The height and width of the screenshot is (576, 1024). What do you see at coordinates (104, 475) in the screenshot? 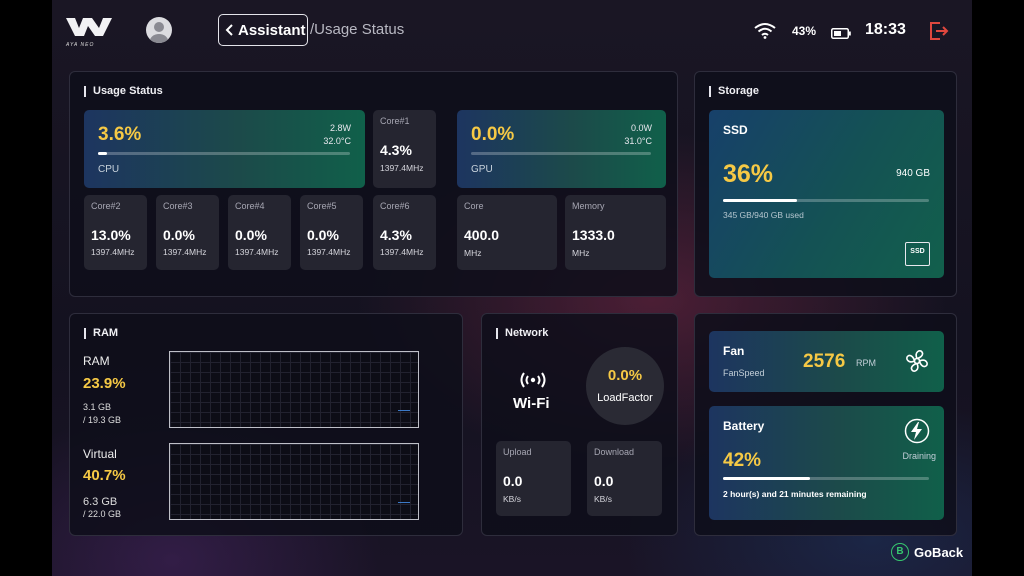
I see `virtual-usage-percent: 40.7%` at bounding box center [104, 475].